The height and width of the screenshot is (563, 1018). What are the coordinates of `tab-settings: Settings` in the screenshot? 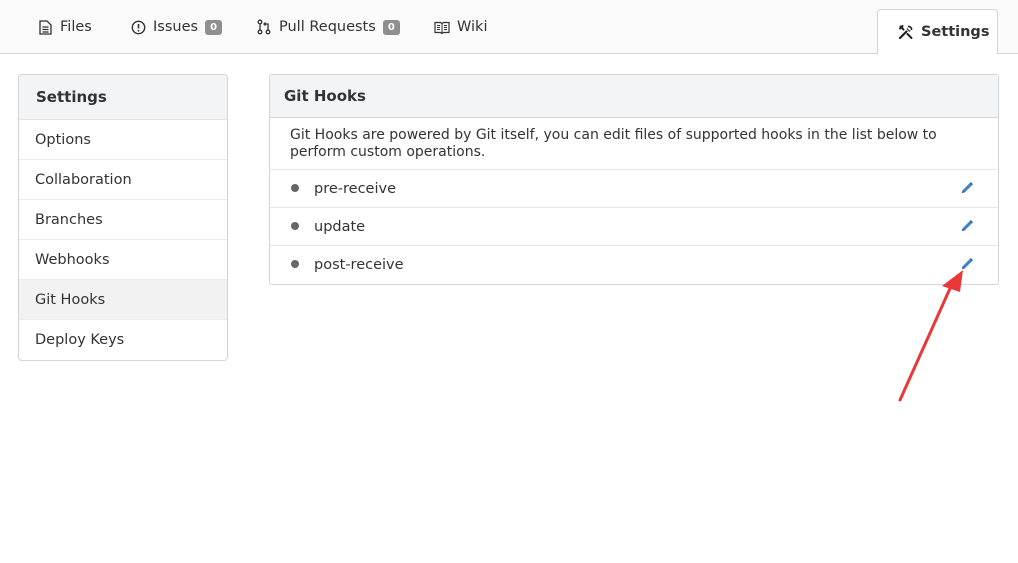 It's located at (937, 32).